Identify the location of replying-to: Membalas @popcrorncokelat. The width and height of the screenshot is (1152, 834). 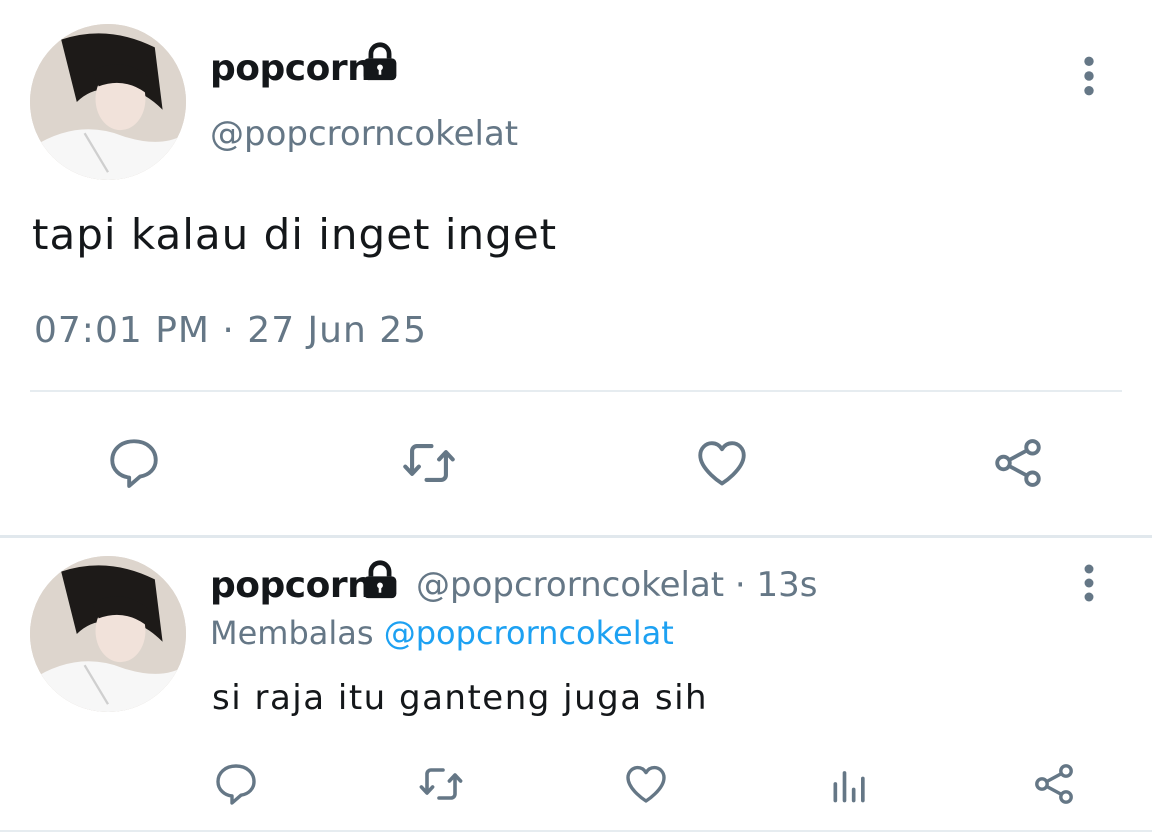
(442, 633).